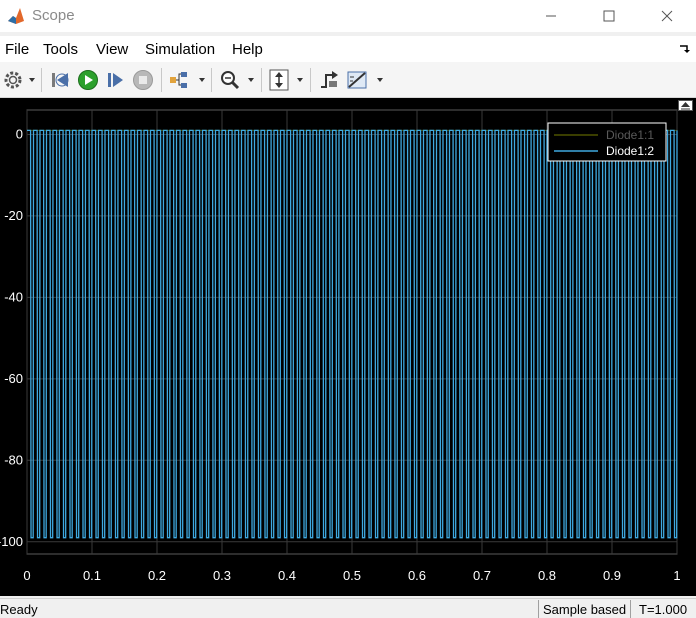 Image resolution: width=696 pixels, height=618 pixels. What do you see at coordinates (180, 49) in the screenshot?
I see `menu-simulation: Simulation` at bounding box center [180, 49].